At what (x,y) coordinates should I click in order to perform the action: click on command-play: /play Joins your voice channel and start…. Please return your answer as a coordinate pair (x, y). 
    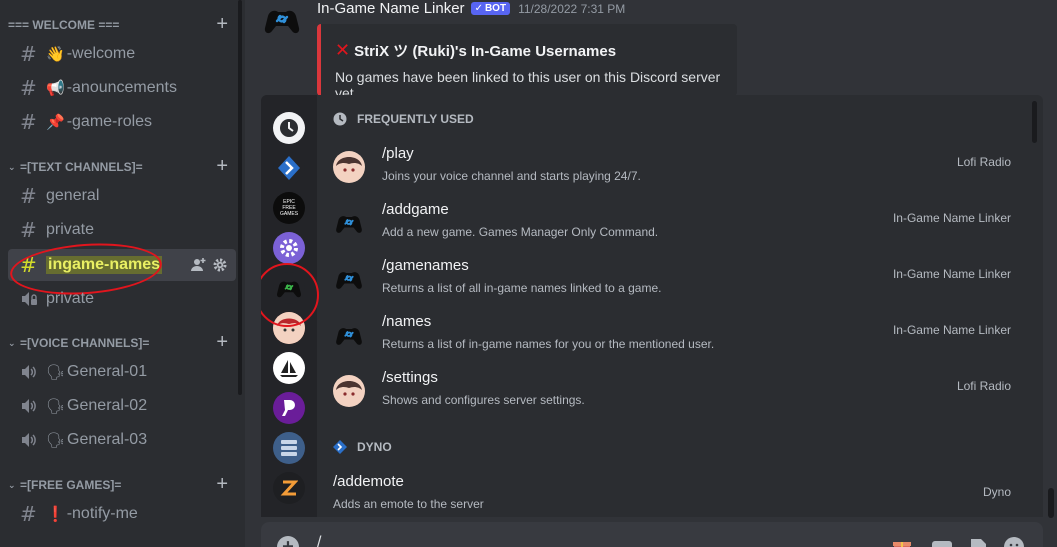
    Looking at the image, I should click on (672, 171).